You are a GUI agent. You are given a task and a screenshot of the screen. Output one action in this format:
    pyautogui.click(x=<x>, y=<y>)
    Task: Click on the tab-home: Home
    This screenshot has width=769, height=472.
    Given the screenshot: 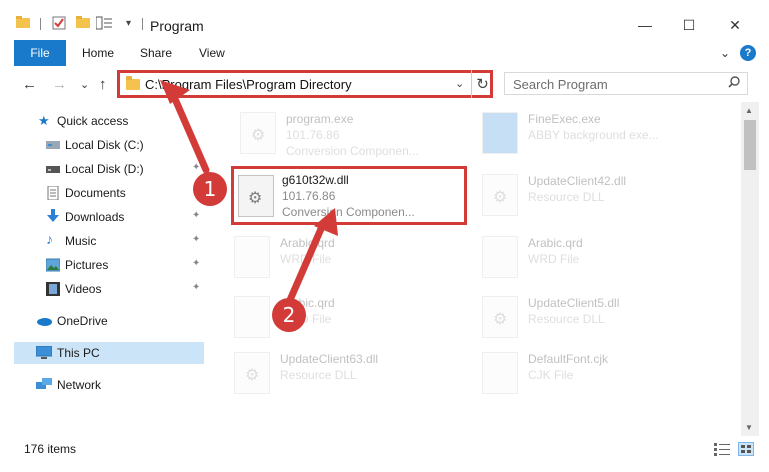 What is the action you would take?
    pyautogui.click(x=98, y=53)
    